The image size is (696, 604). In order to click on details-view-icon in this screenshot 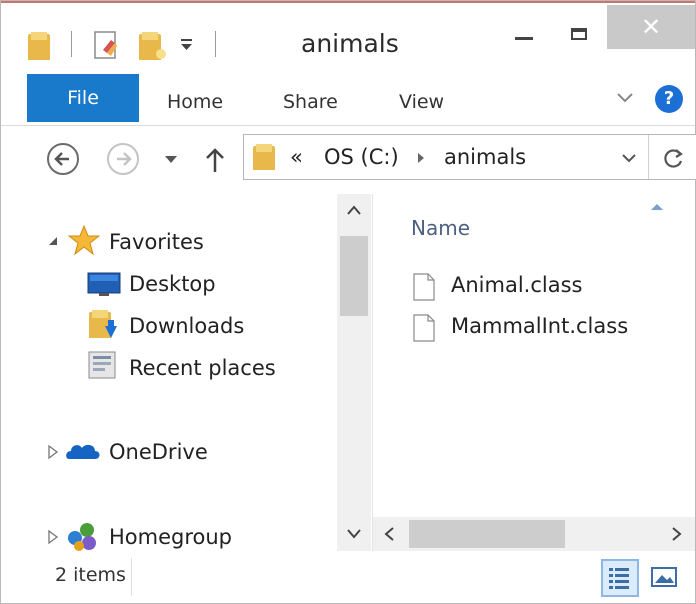, I will do `click(619, 578)`.